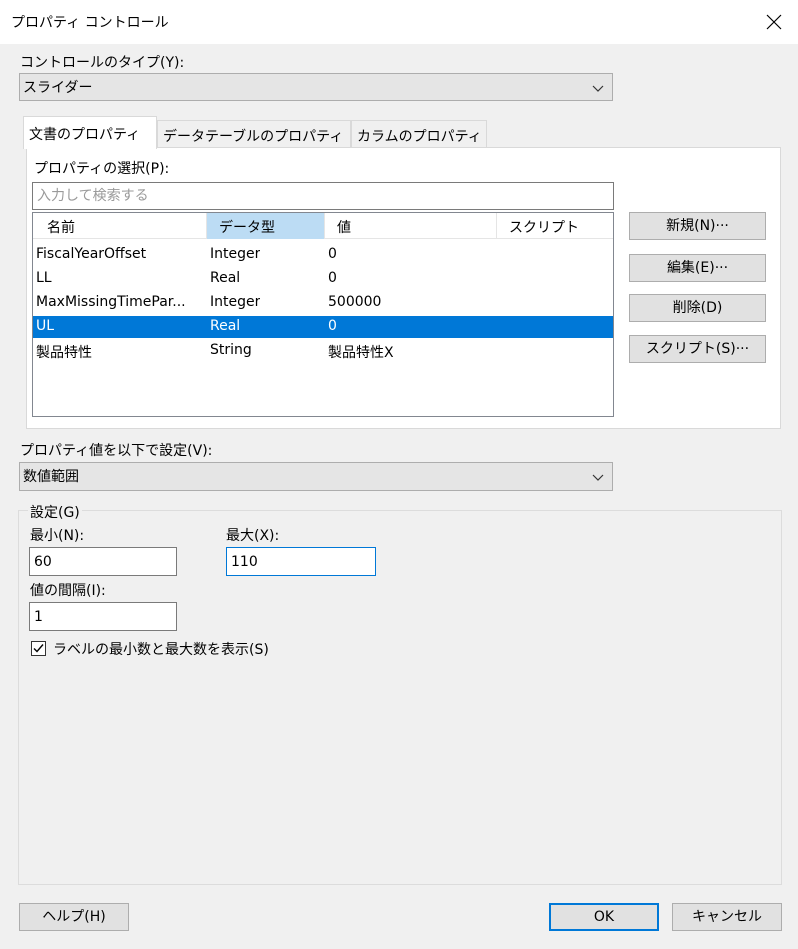 The image size is (798, 949). What do you see at coordinates (253, 536) in the screenshot?
I see `max-label: 最大(X):` at bounding box center [253, 536].